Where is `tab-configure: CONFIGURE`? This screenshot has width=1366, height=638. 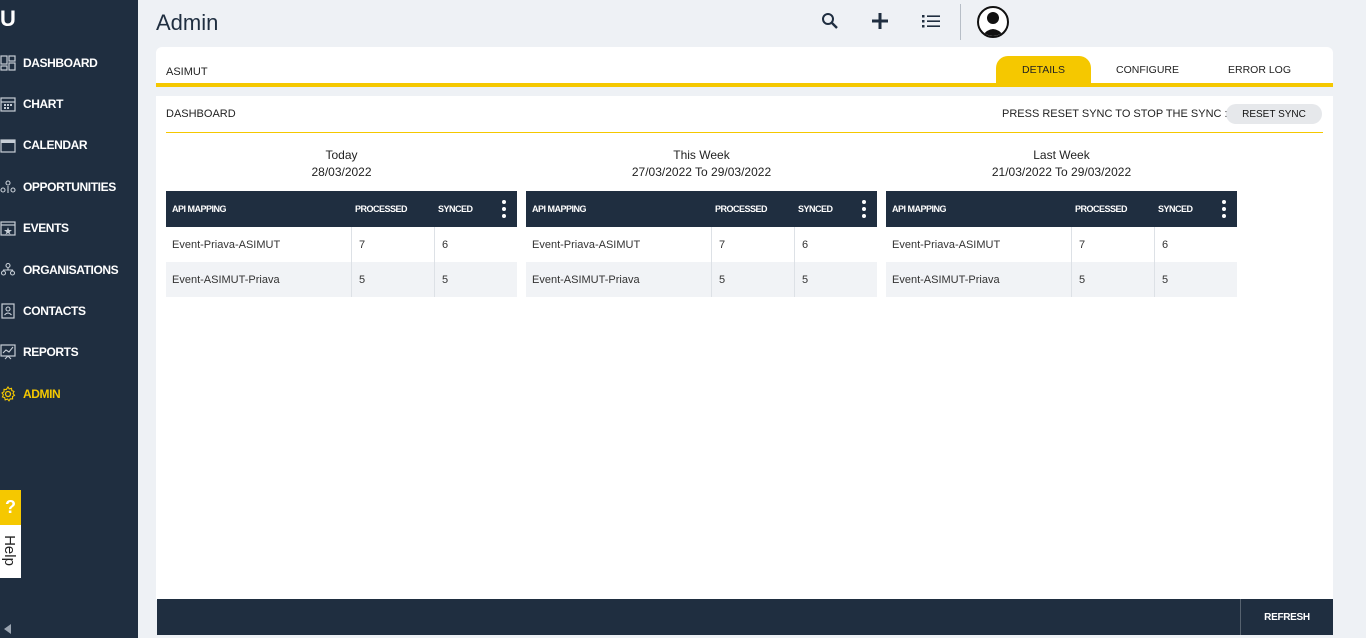
tab-configure: CONFIGURE is located at coordinates (1147, 69).